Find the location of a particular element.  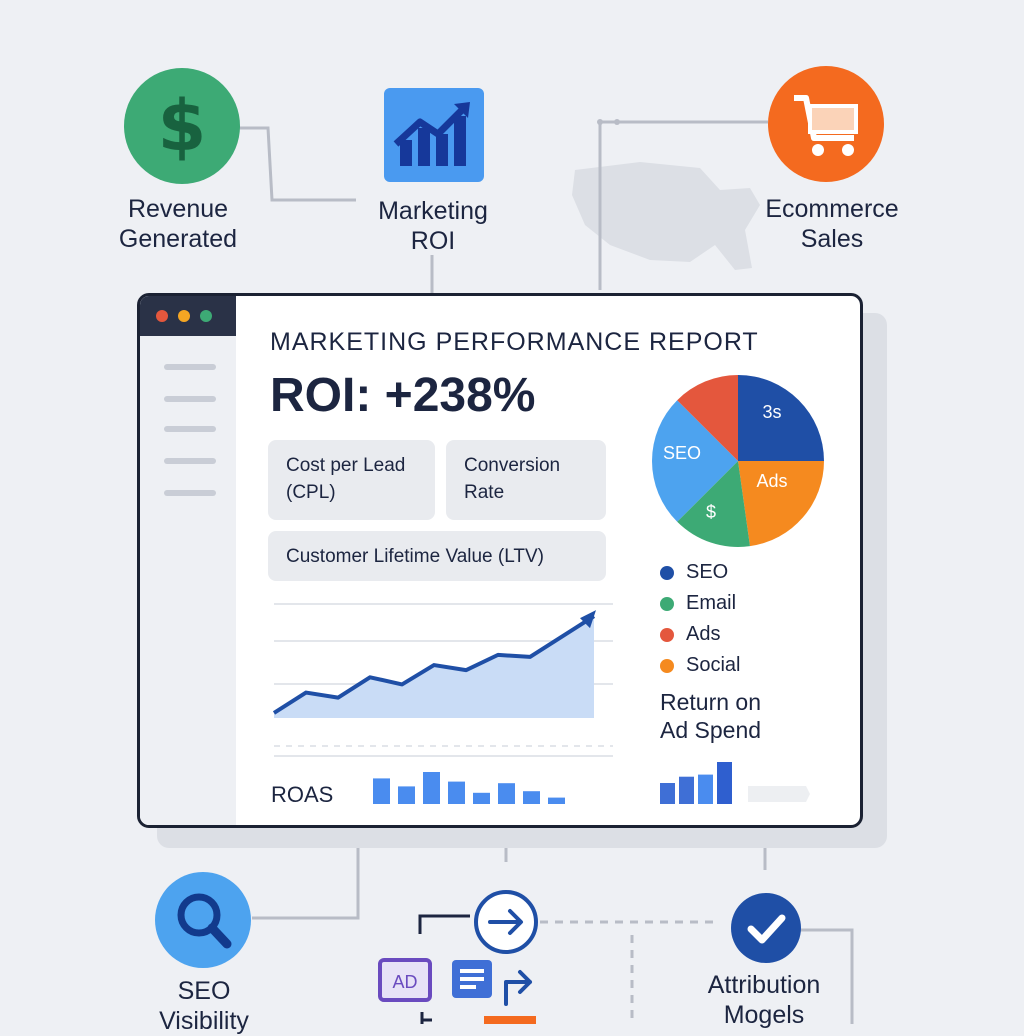

revenue-label-line1: Revenue is located at coordinates (178, 209).